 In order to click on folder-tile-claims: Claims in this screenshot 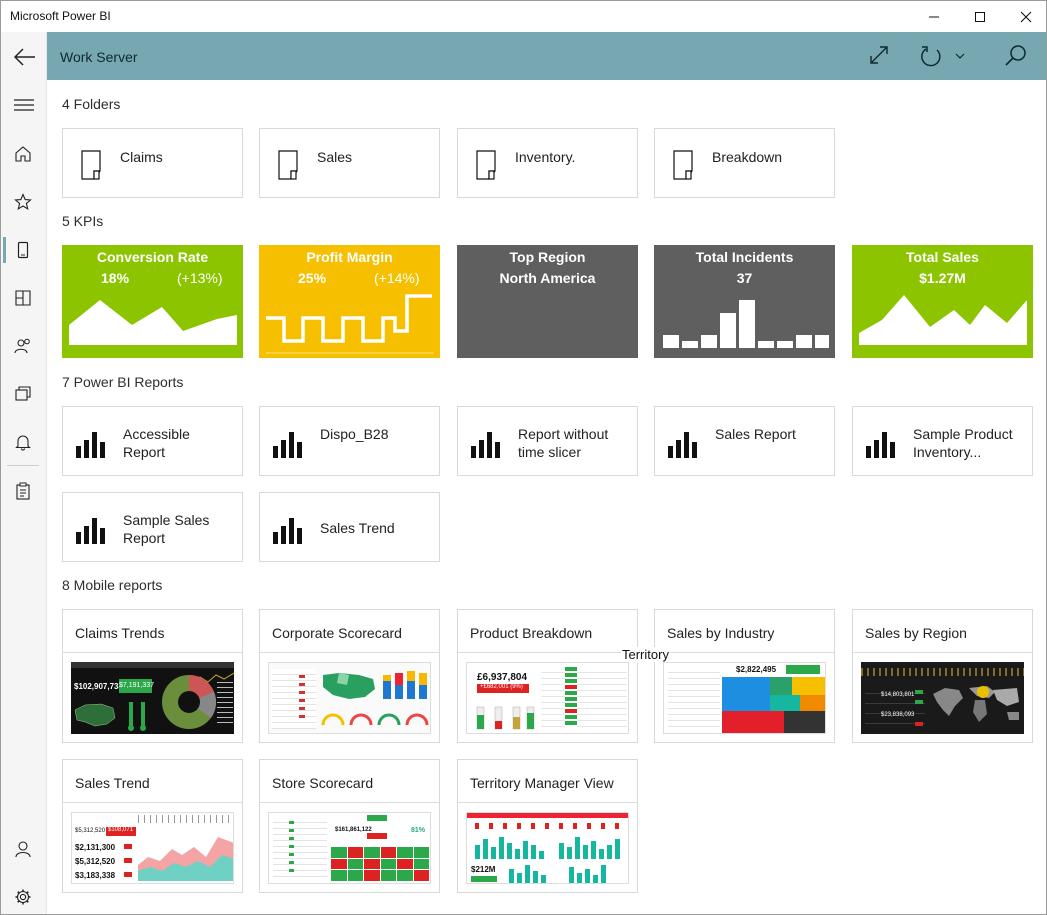, I will do `click(152, 163)`.